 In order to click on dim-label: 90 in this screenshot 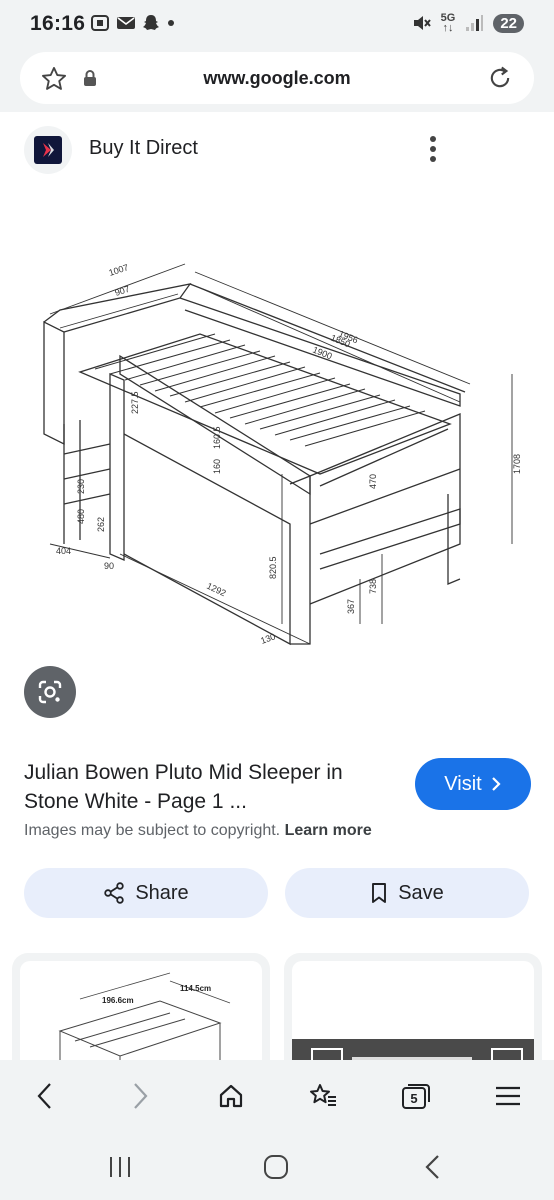, I will do `click(109, 566)`.